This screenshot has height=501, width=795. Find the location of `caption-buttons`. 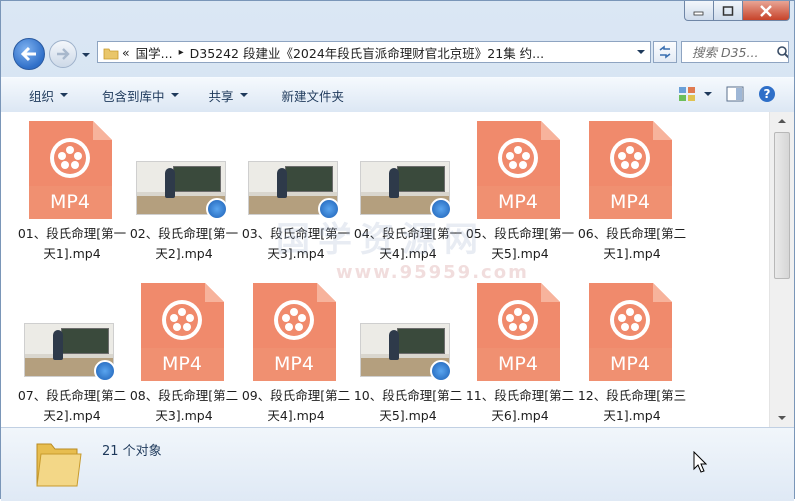

caption-buttons is located at coordinates (737, 11).